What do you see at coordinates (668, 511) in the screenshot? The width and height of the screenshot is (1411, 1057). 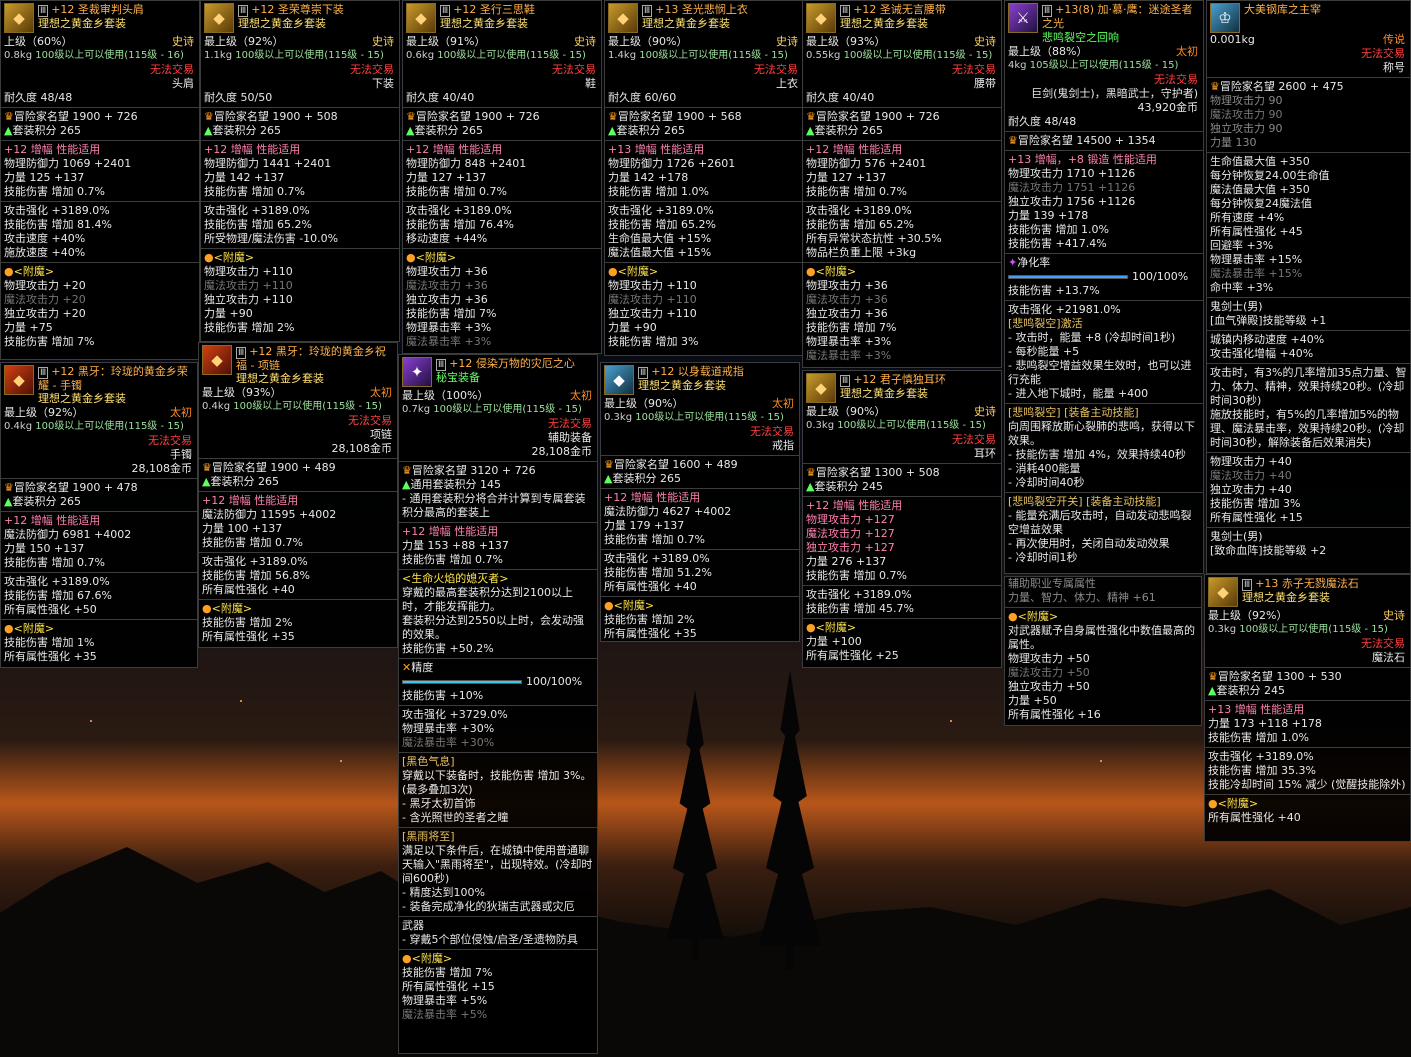 I see `stat-line: 魔法防御力 4627 +4002` at bounding box center [668, 511].